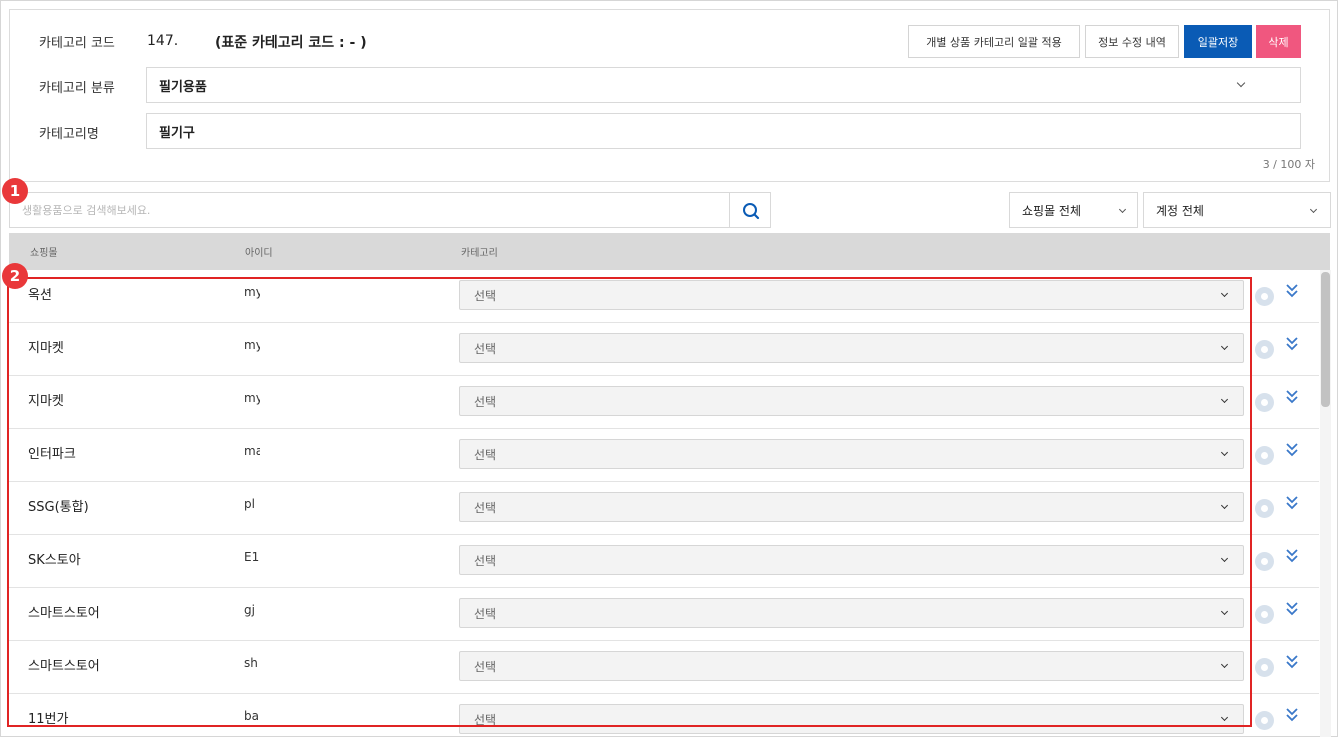 The height and width of the screenshot is (737, 1338). What do you see at coordinates (15, 276) in the screenshot?
I see `annotation-badge-2: 2` at bounding box center [15, 276].